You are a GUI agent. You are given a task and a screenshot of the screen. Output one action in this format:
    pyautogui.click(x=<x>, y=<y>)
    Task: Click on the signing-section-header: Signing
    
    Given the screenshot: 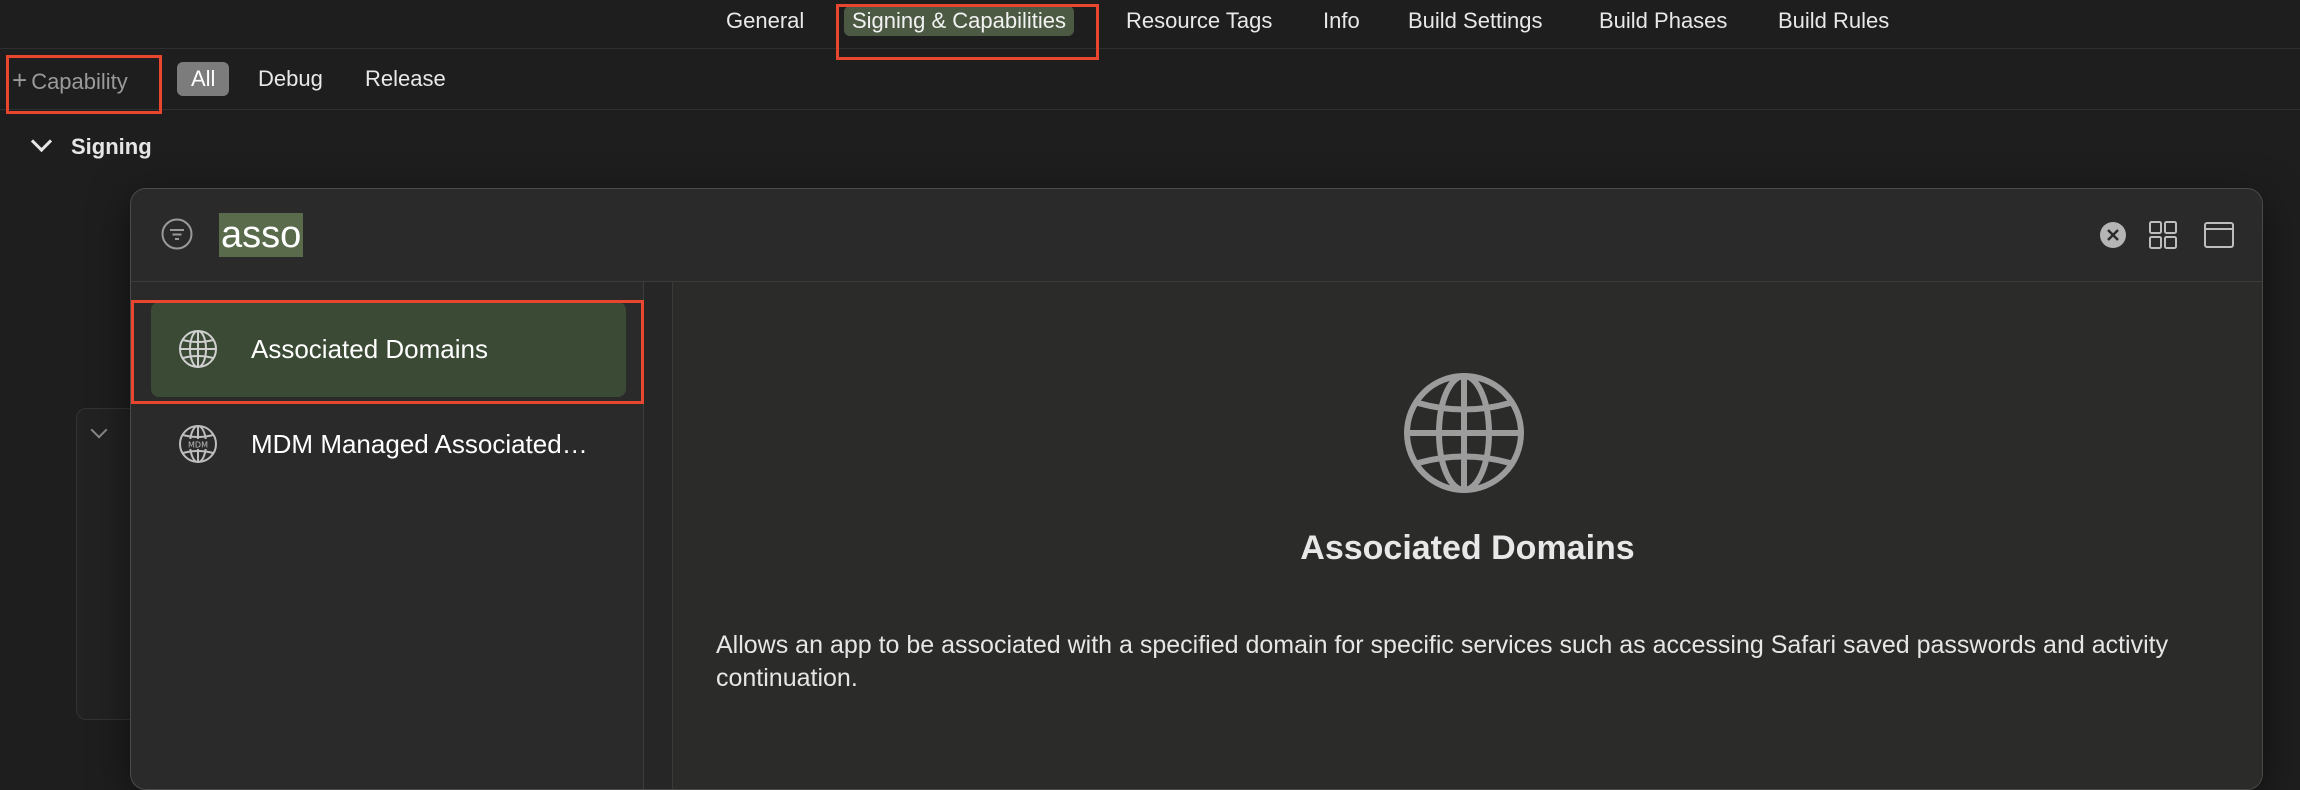 What is the action you would take?
    pyautogui.click(x=91, y=145)
    